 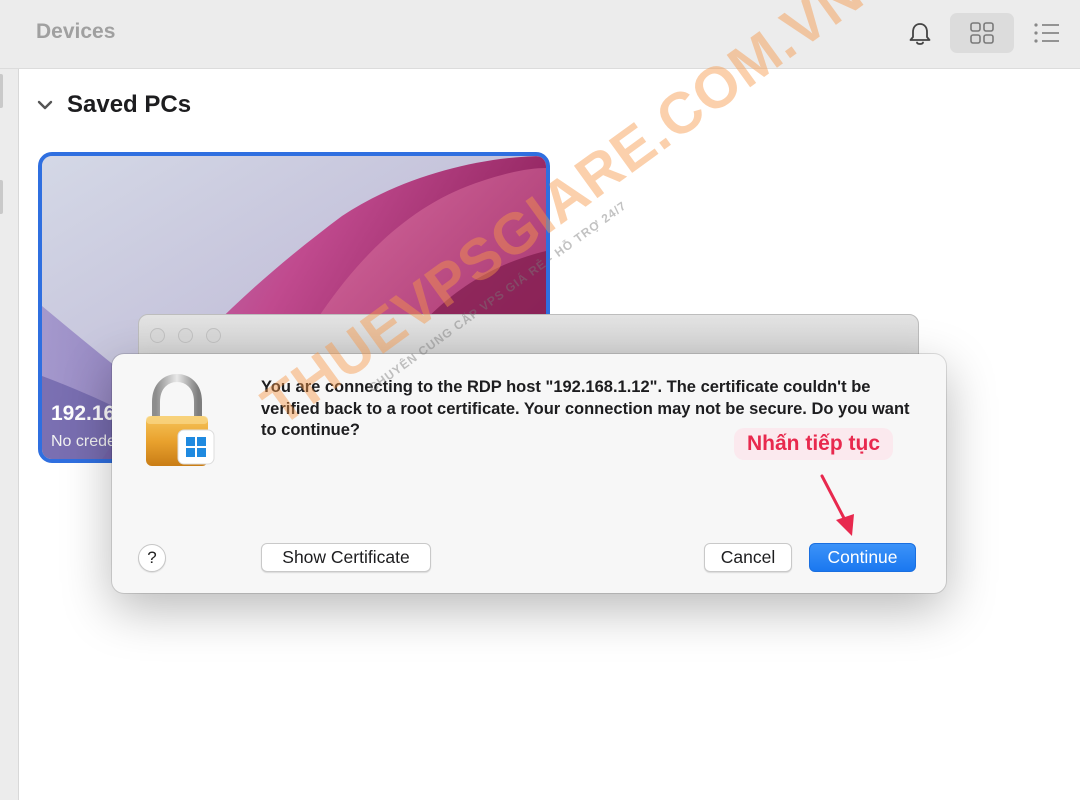 What do you see at coordinates (45, 105) in the screenshot?
I see `chevron-down-icon` at bounding box center [45, 105].